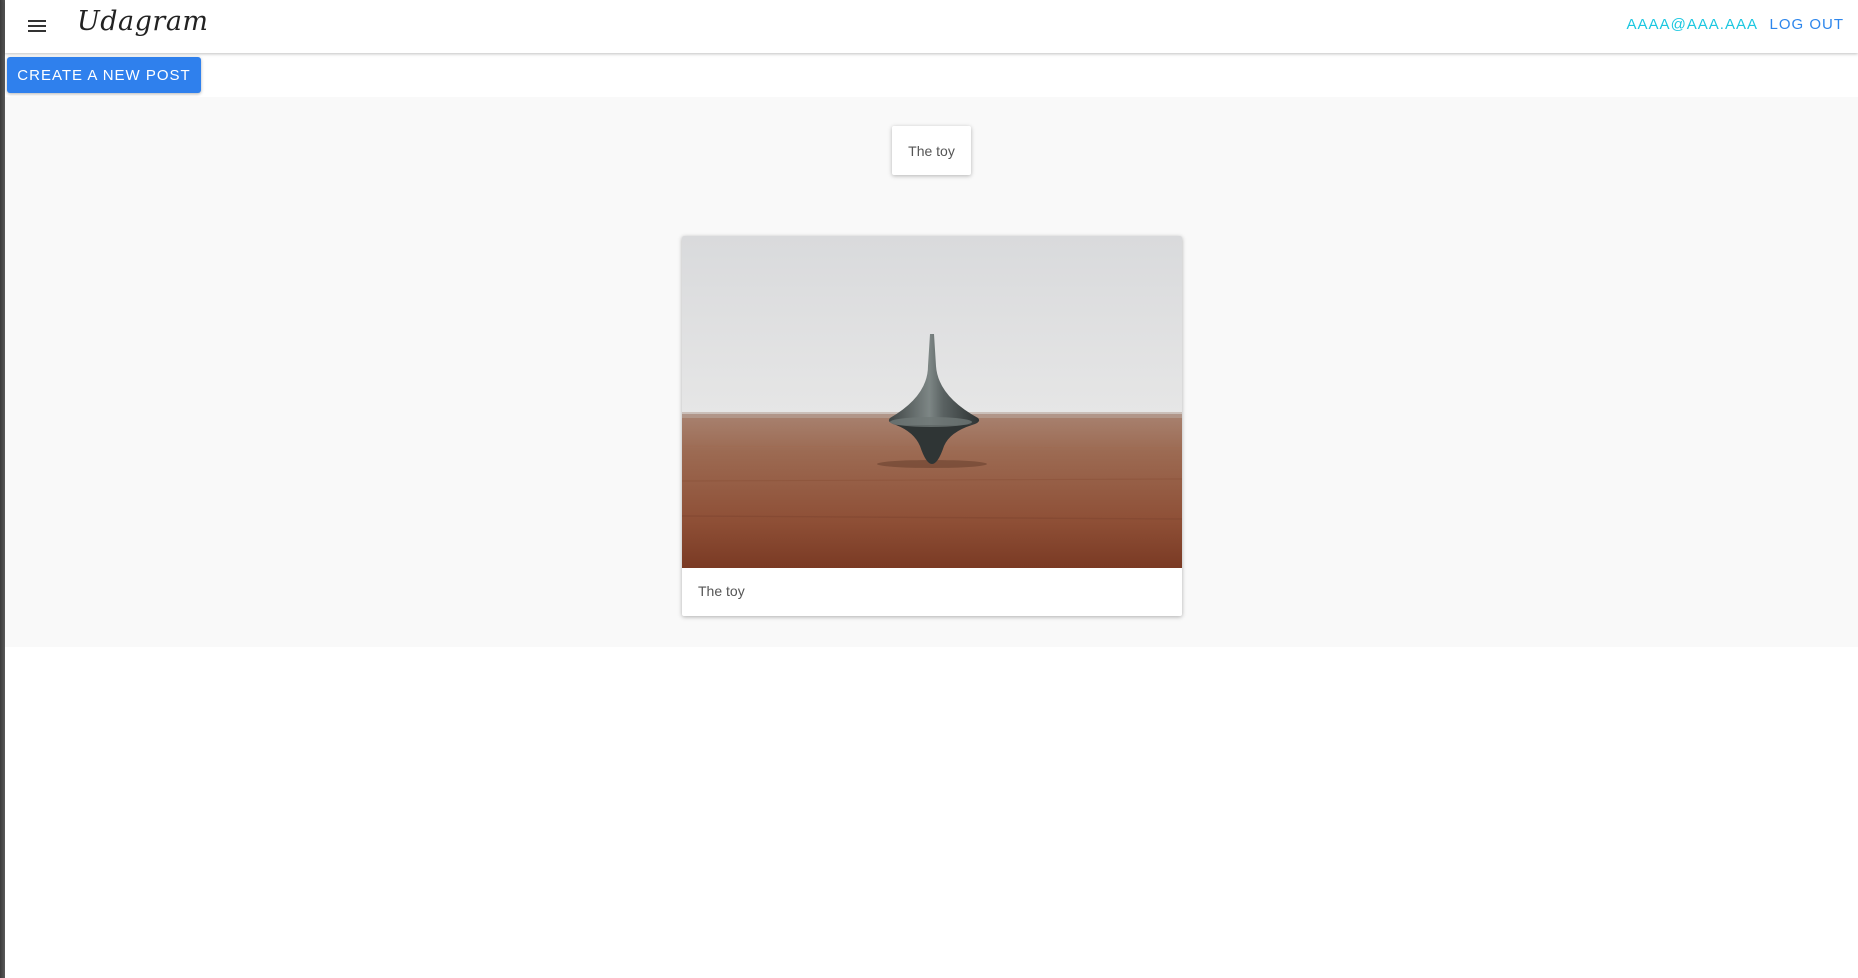  What do you see at coordinates (104, 75) in the screenshot?
I see `create-post-button: CREATE A NEW POST` at bounding box center [104, 75].